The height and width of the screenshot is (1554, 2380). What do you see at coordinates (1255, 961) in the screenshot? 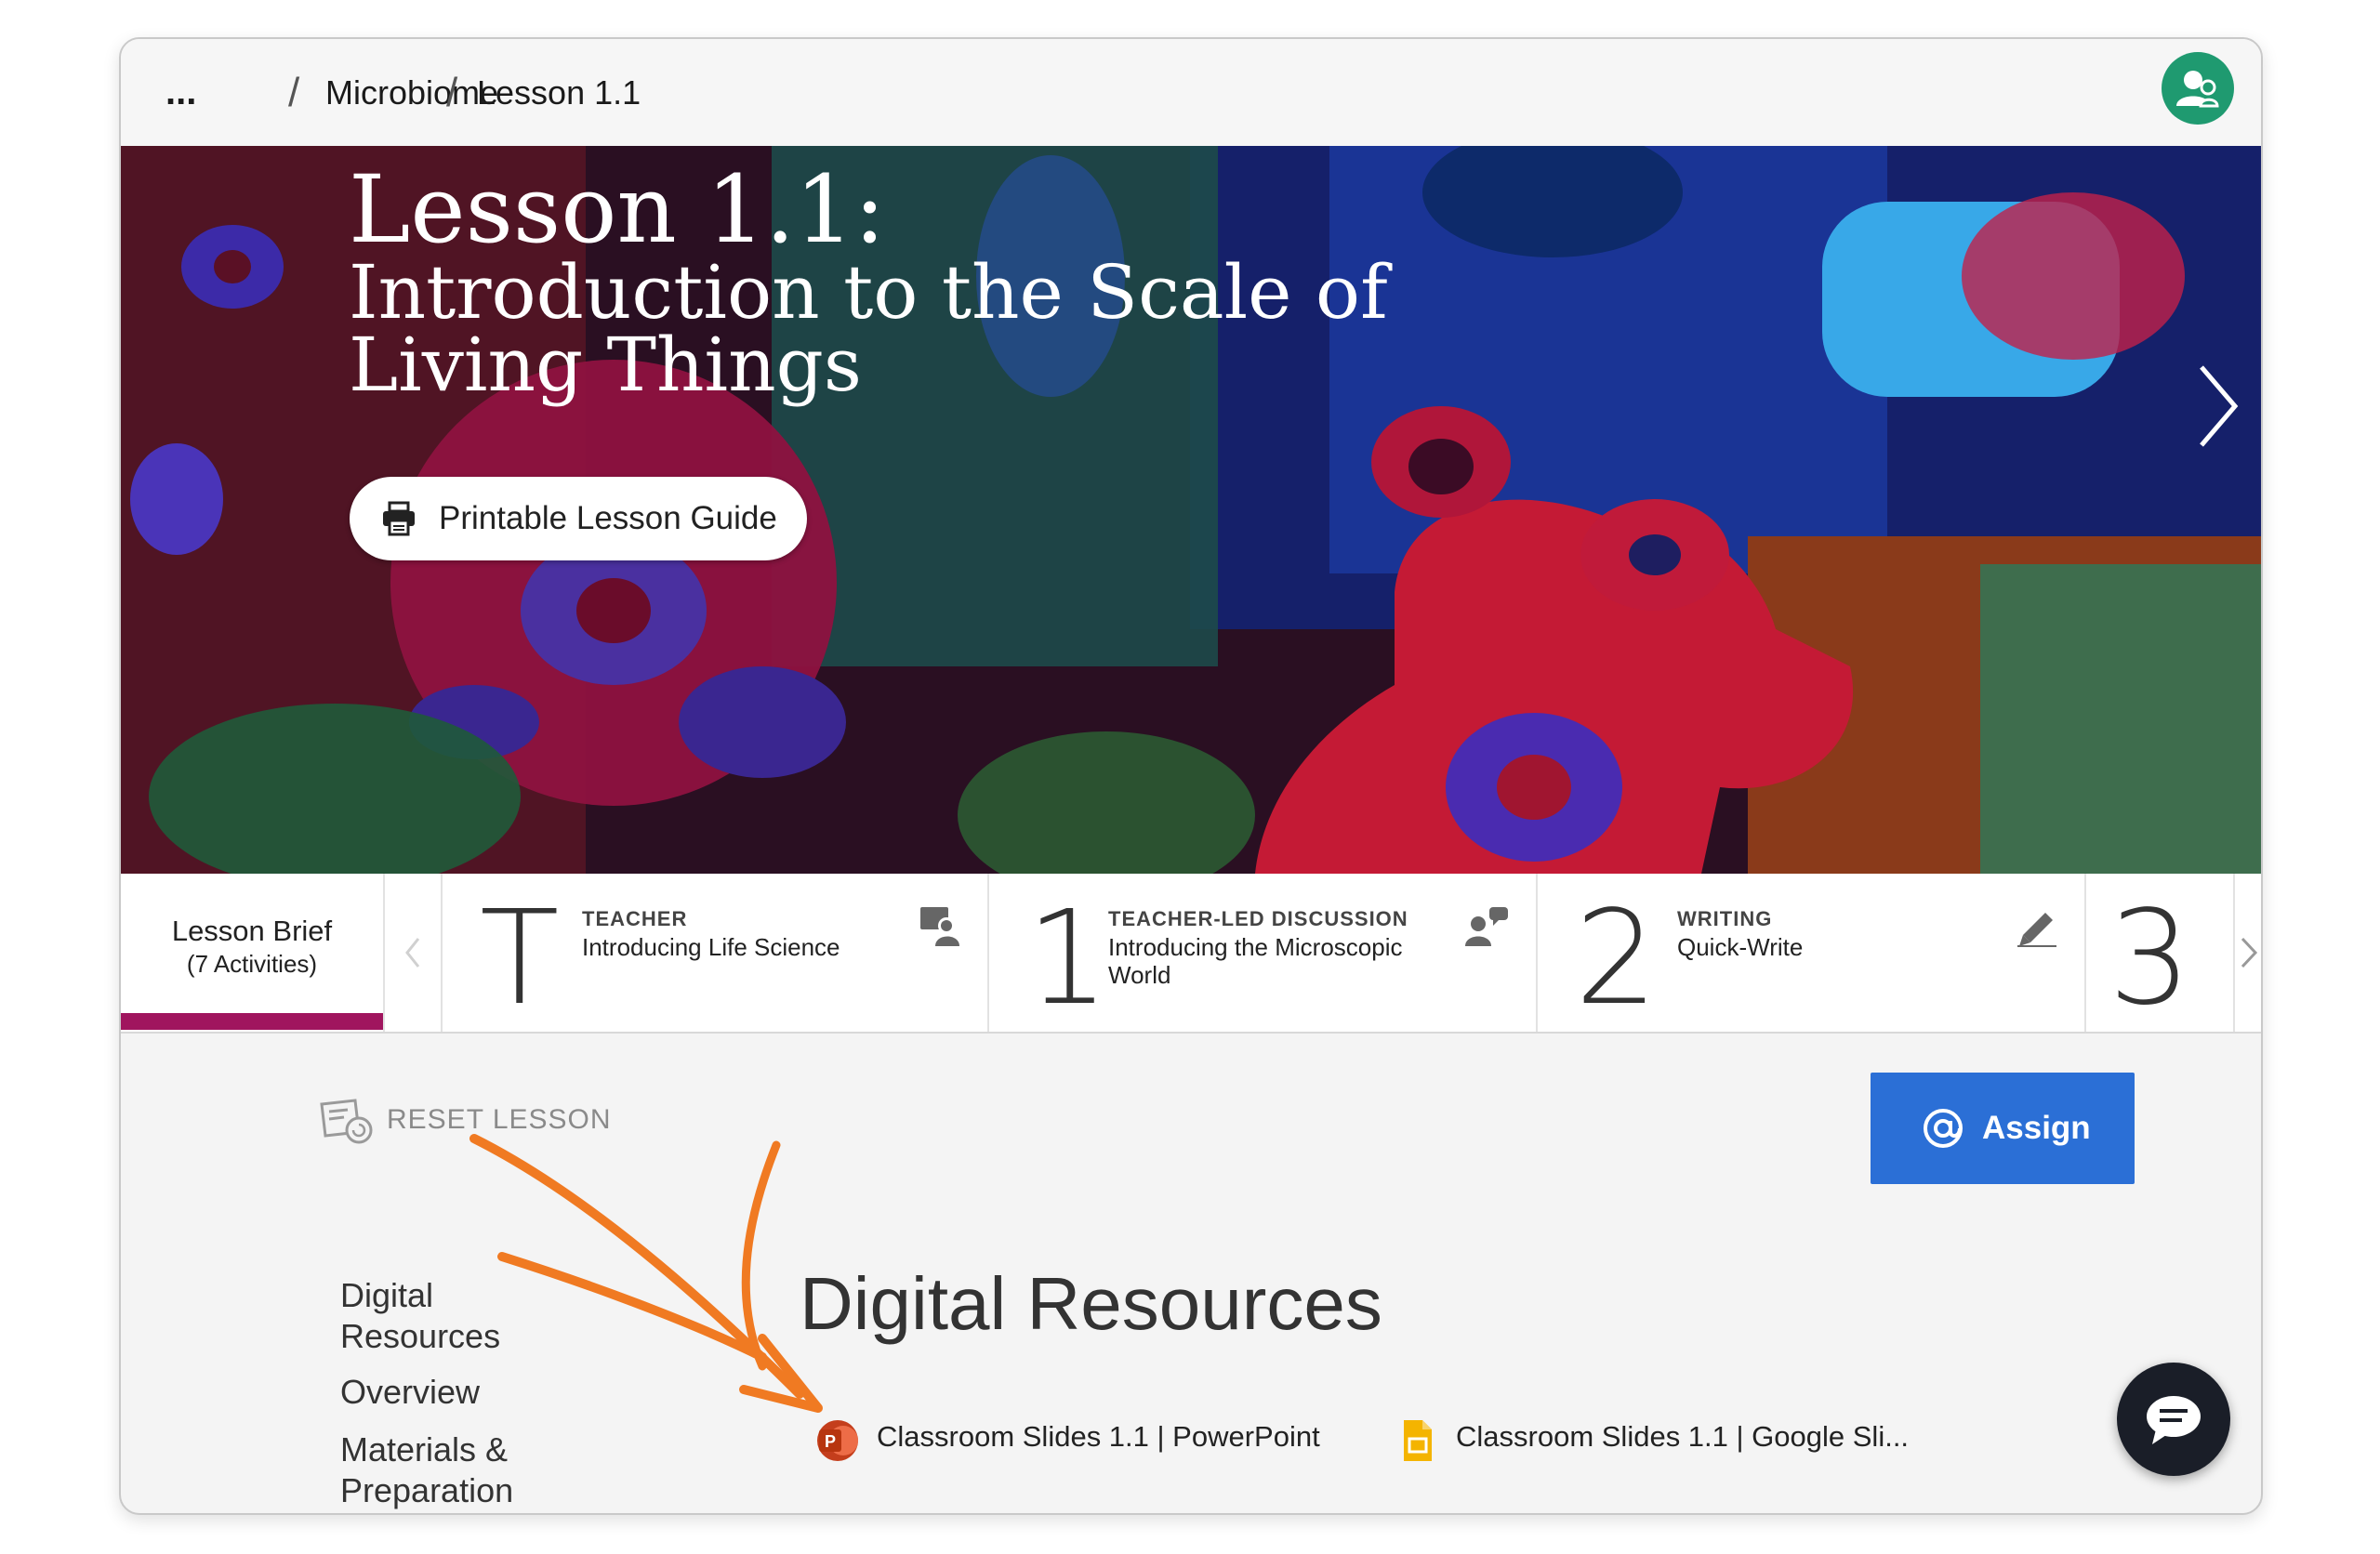
I see `activity-name: Introducing the Microscopic World` at bounding box center [1255, 961].